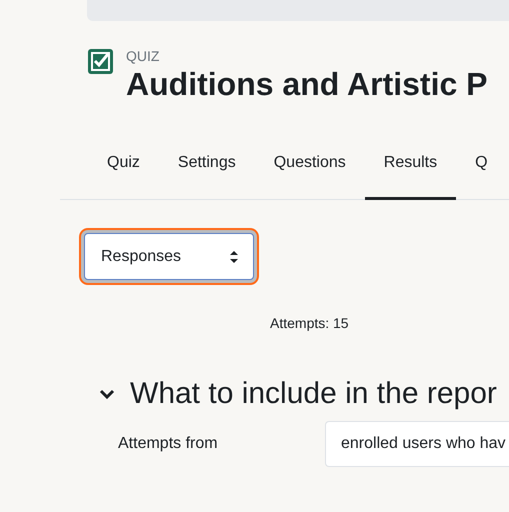  What do you see at coordinates (168, 444) in the screenshot?
I see `field-label: Attempts from` at bounding box center [168, 444].